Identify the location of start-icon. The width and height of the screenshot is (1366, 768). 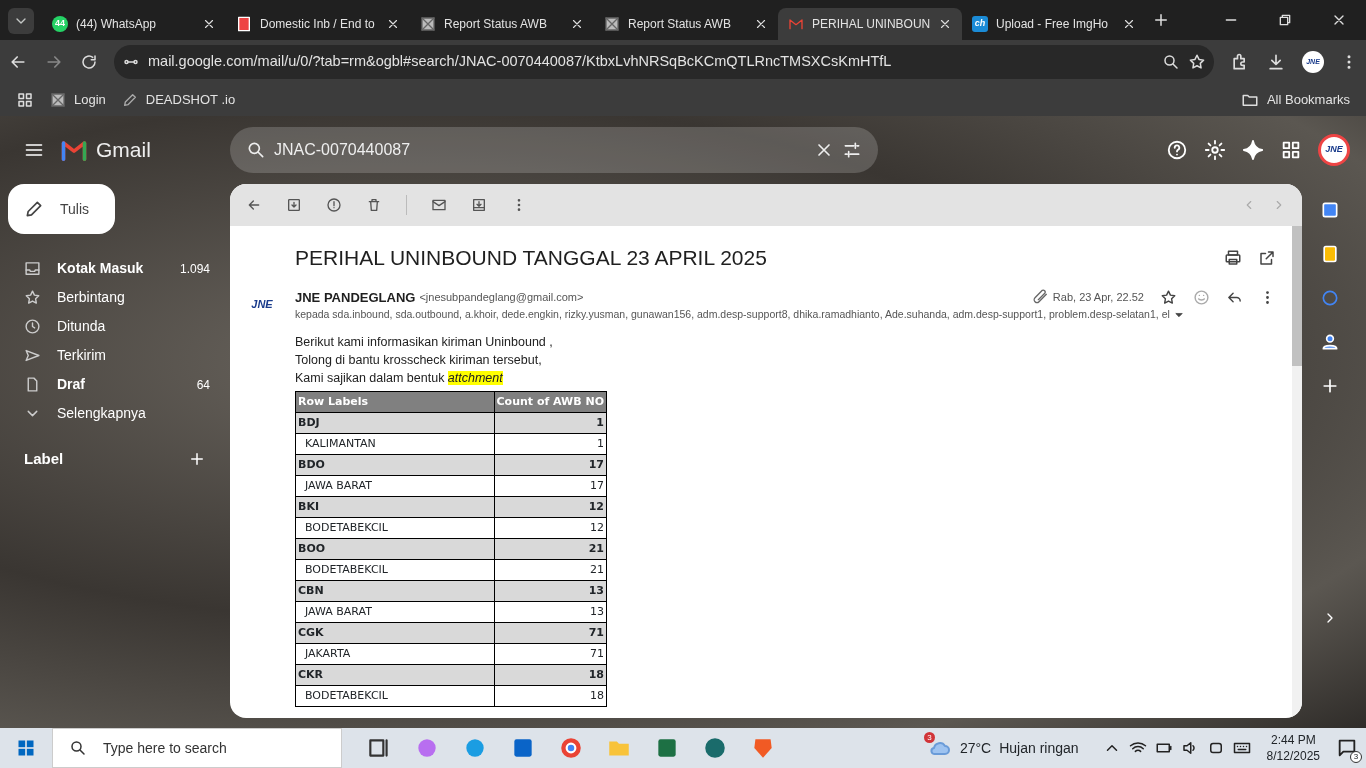
(26, 748).